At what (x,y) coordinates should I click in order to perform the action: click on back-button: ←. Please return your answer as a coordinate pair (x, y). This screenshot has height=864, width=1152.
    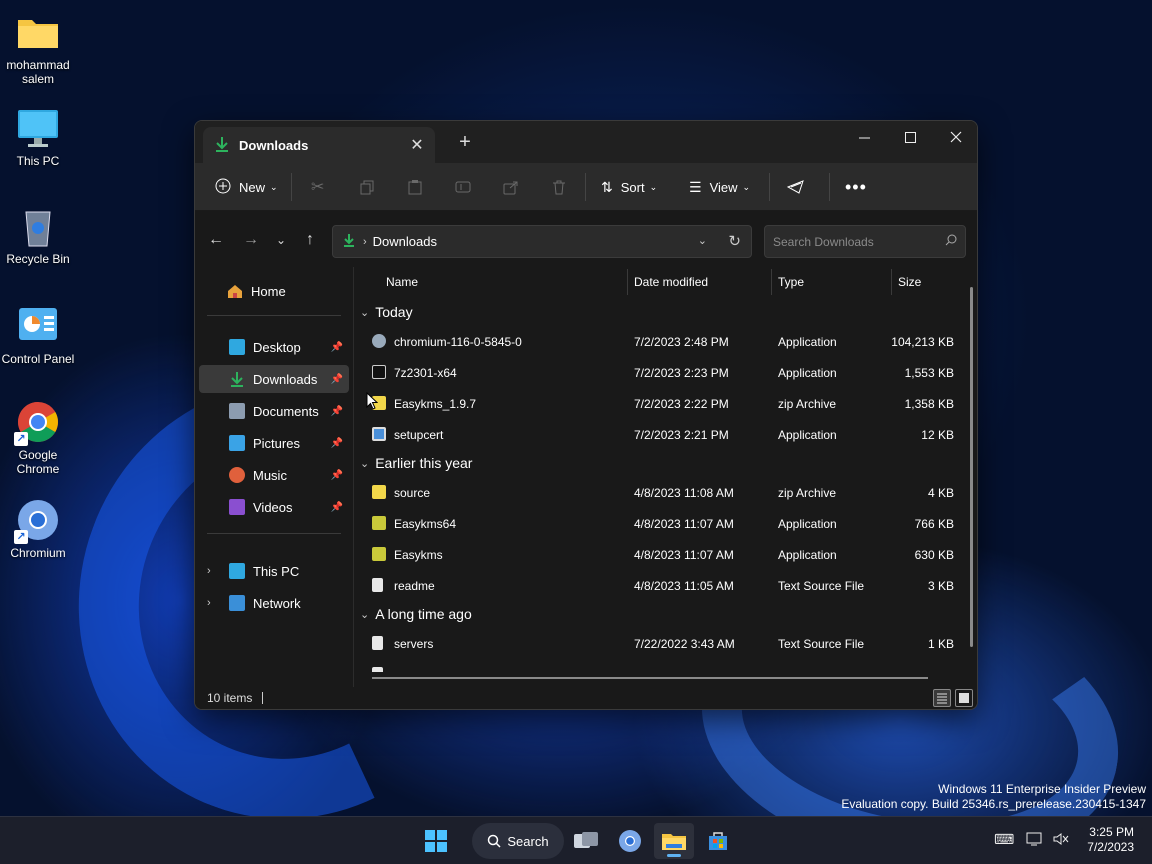
    Looking at the image, I should click on (216, 240).